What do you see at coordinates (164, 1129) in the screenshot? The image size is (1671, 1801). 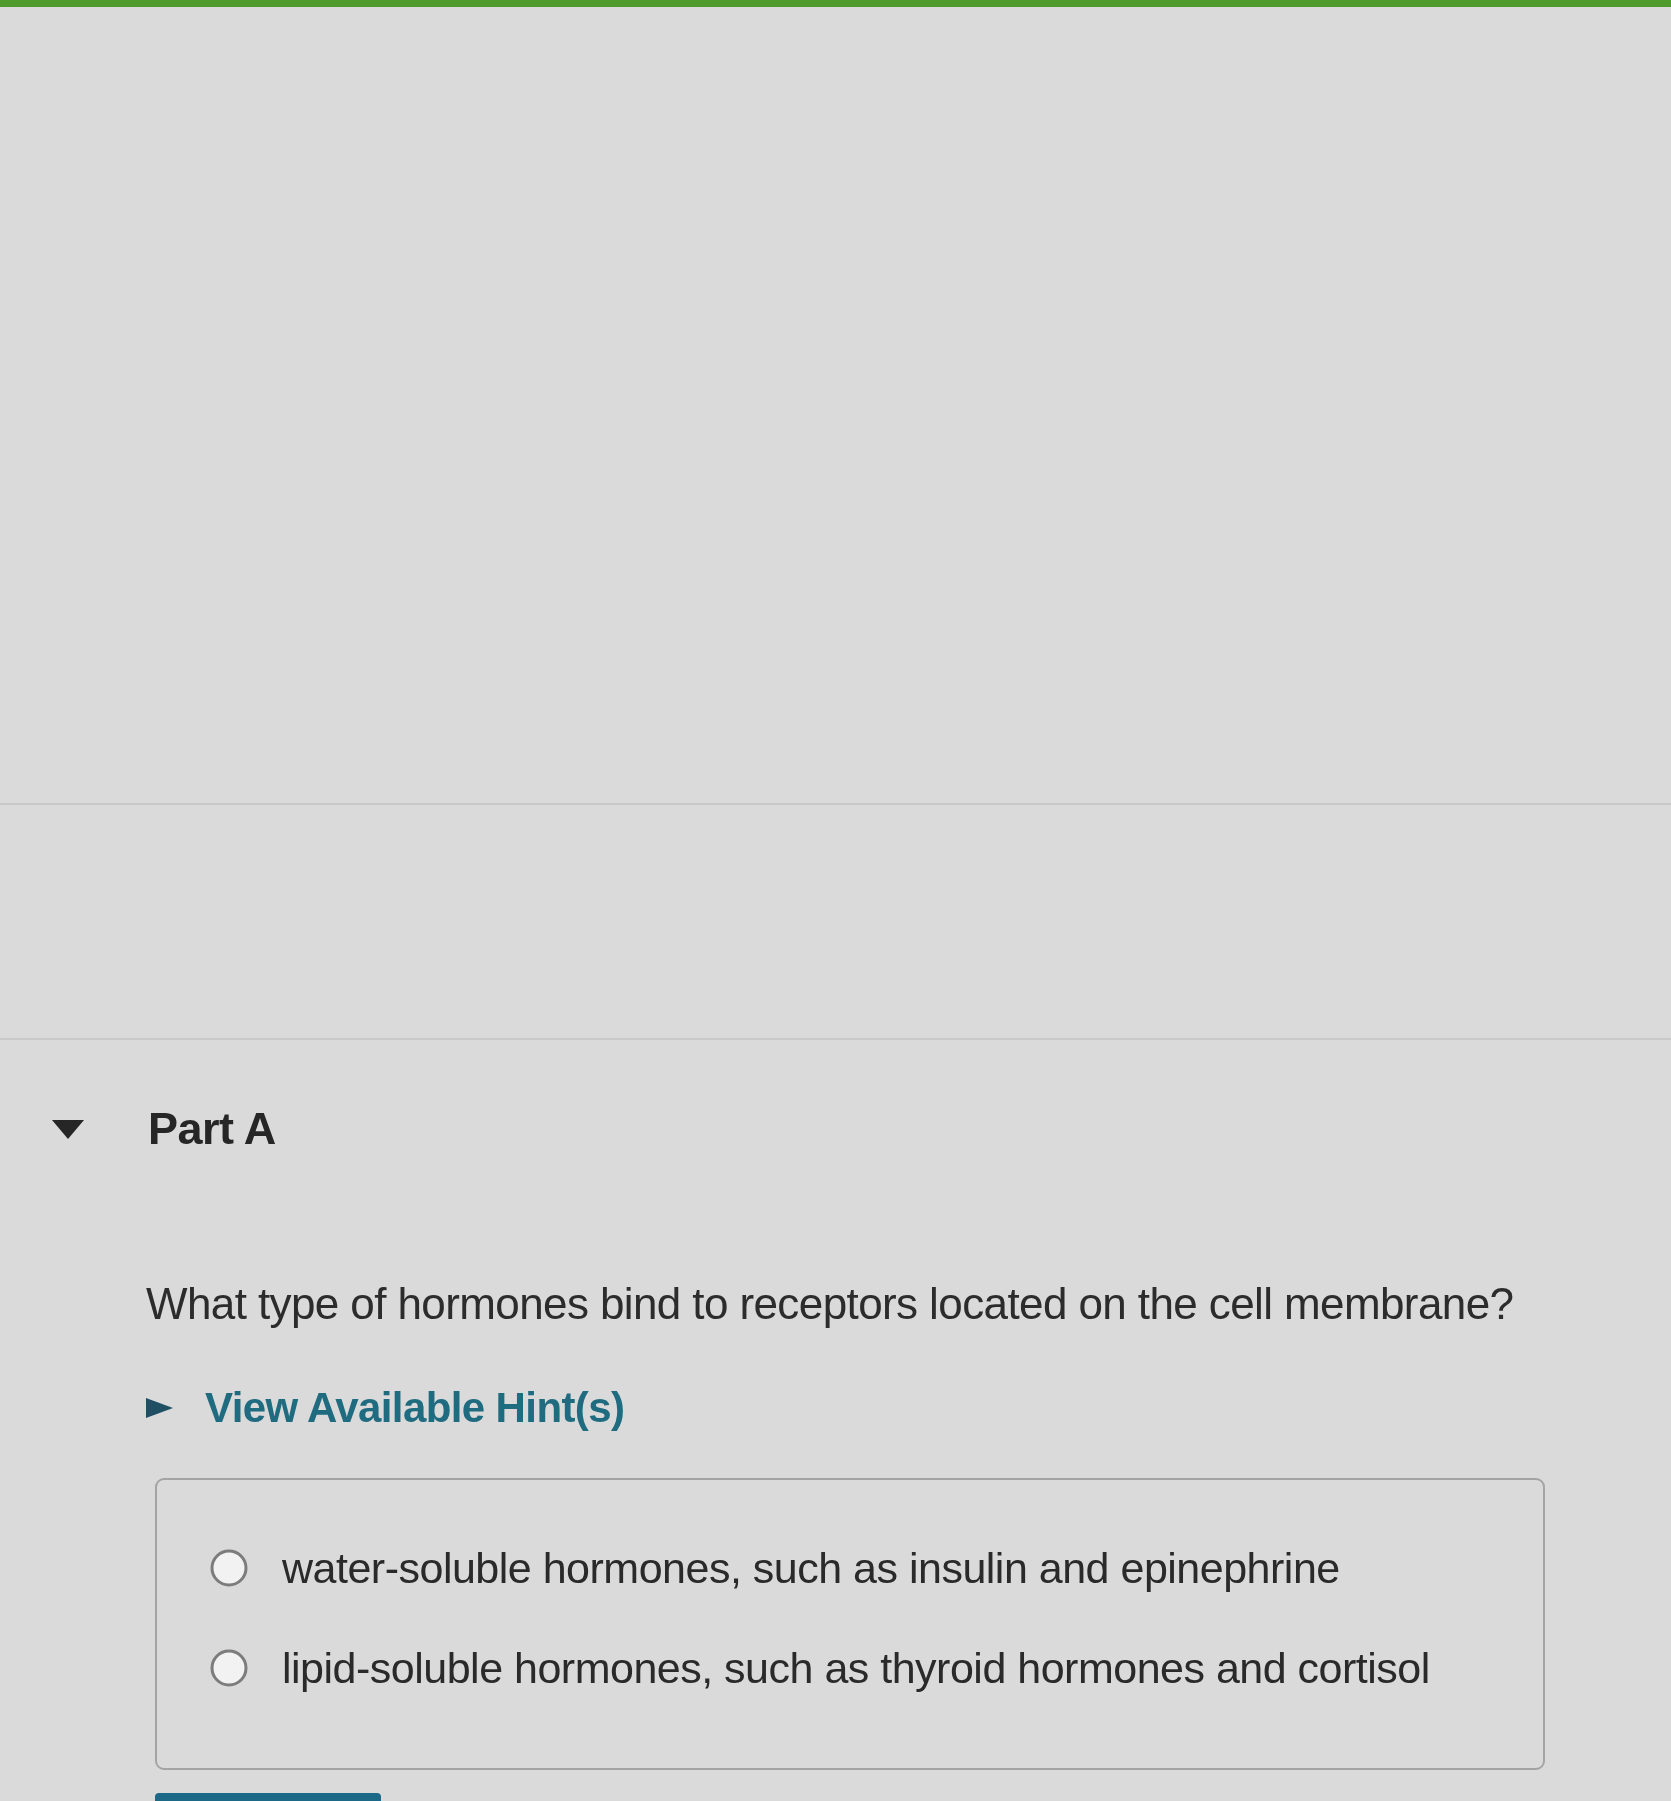 I see `part-toggle: Part A` at bounding box center [164, 1129].